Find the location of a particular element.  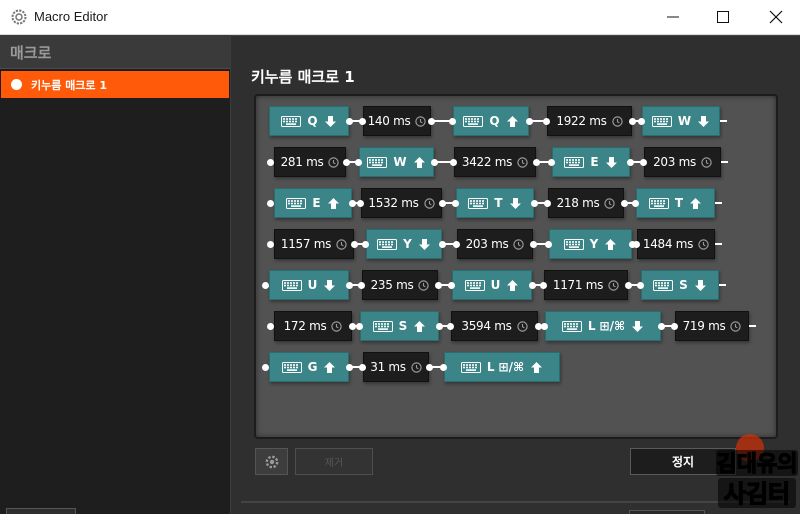

key-down-chip: S is located at coordinates (680, 285).